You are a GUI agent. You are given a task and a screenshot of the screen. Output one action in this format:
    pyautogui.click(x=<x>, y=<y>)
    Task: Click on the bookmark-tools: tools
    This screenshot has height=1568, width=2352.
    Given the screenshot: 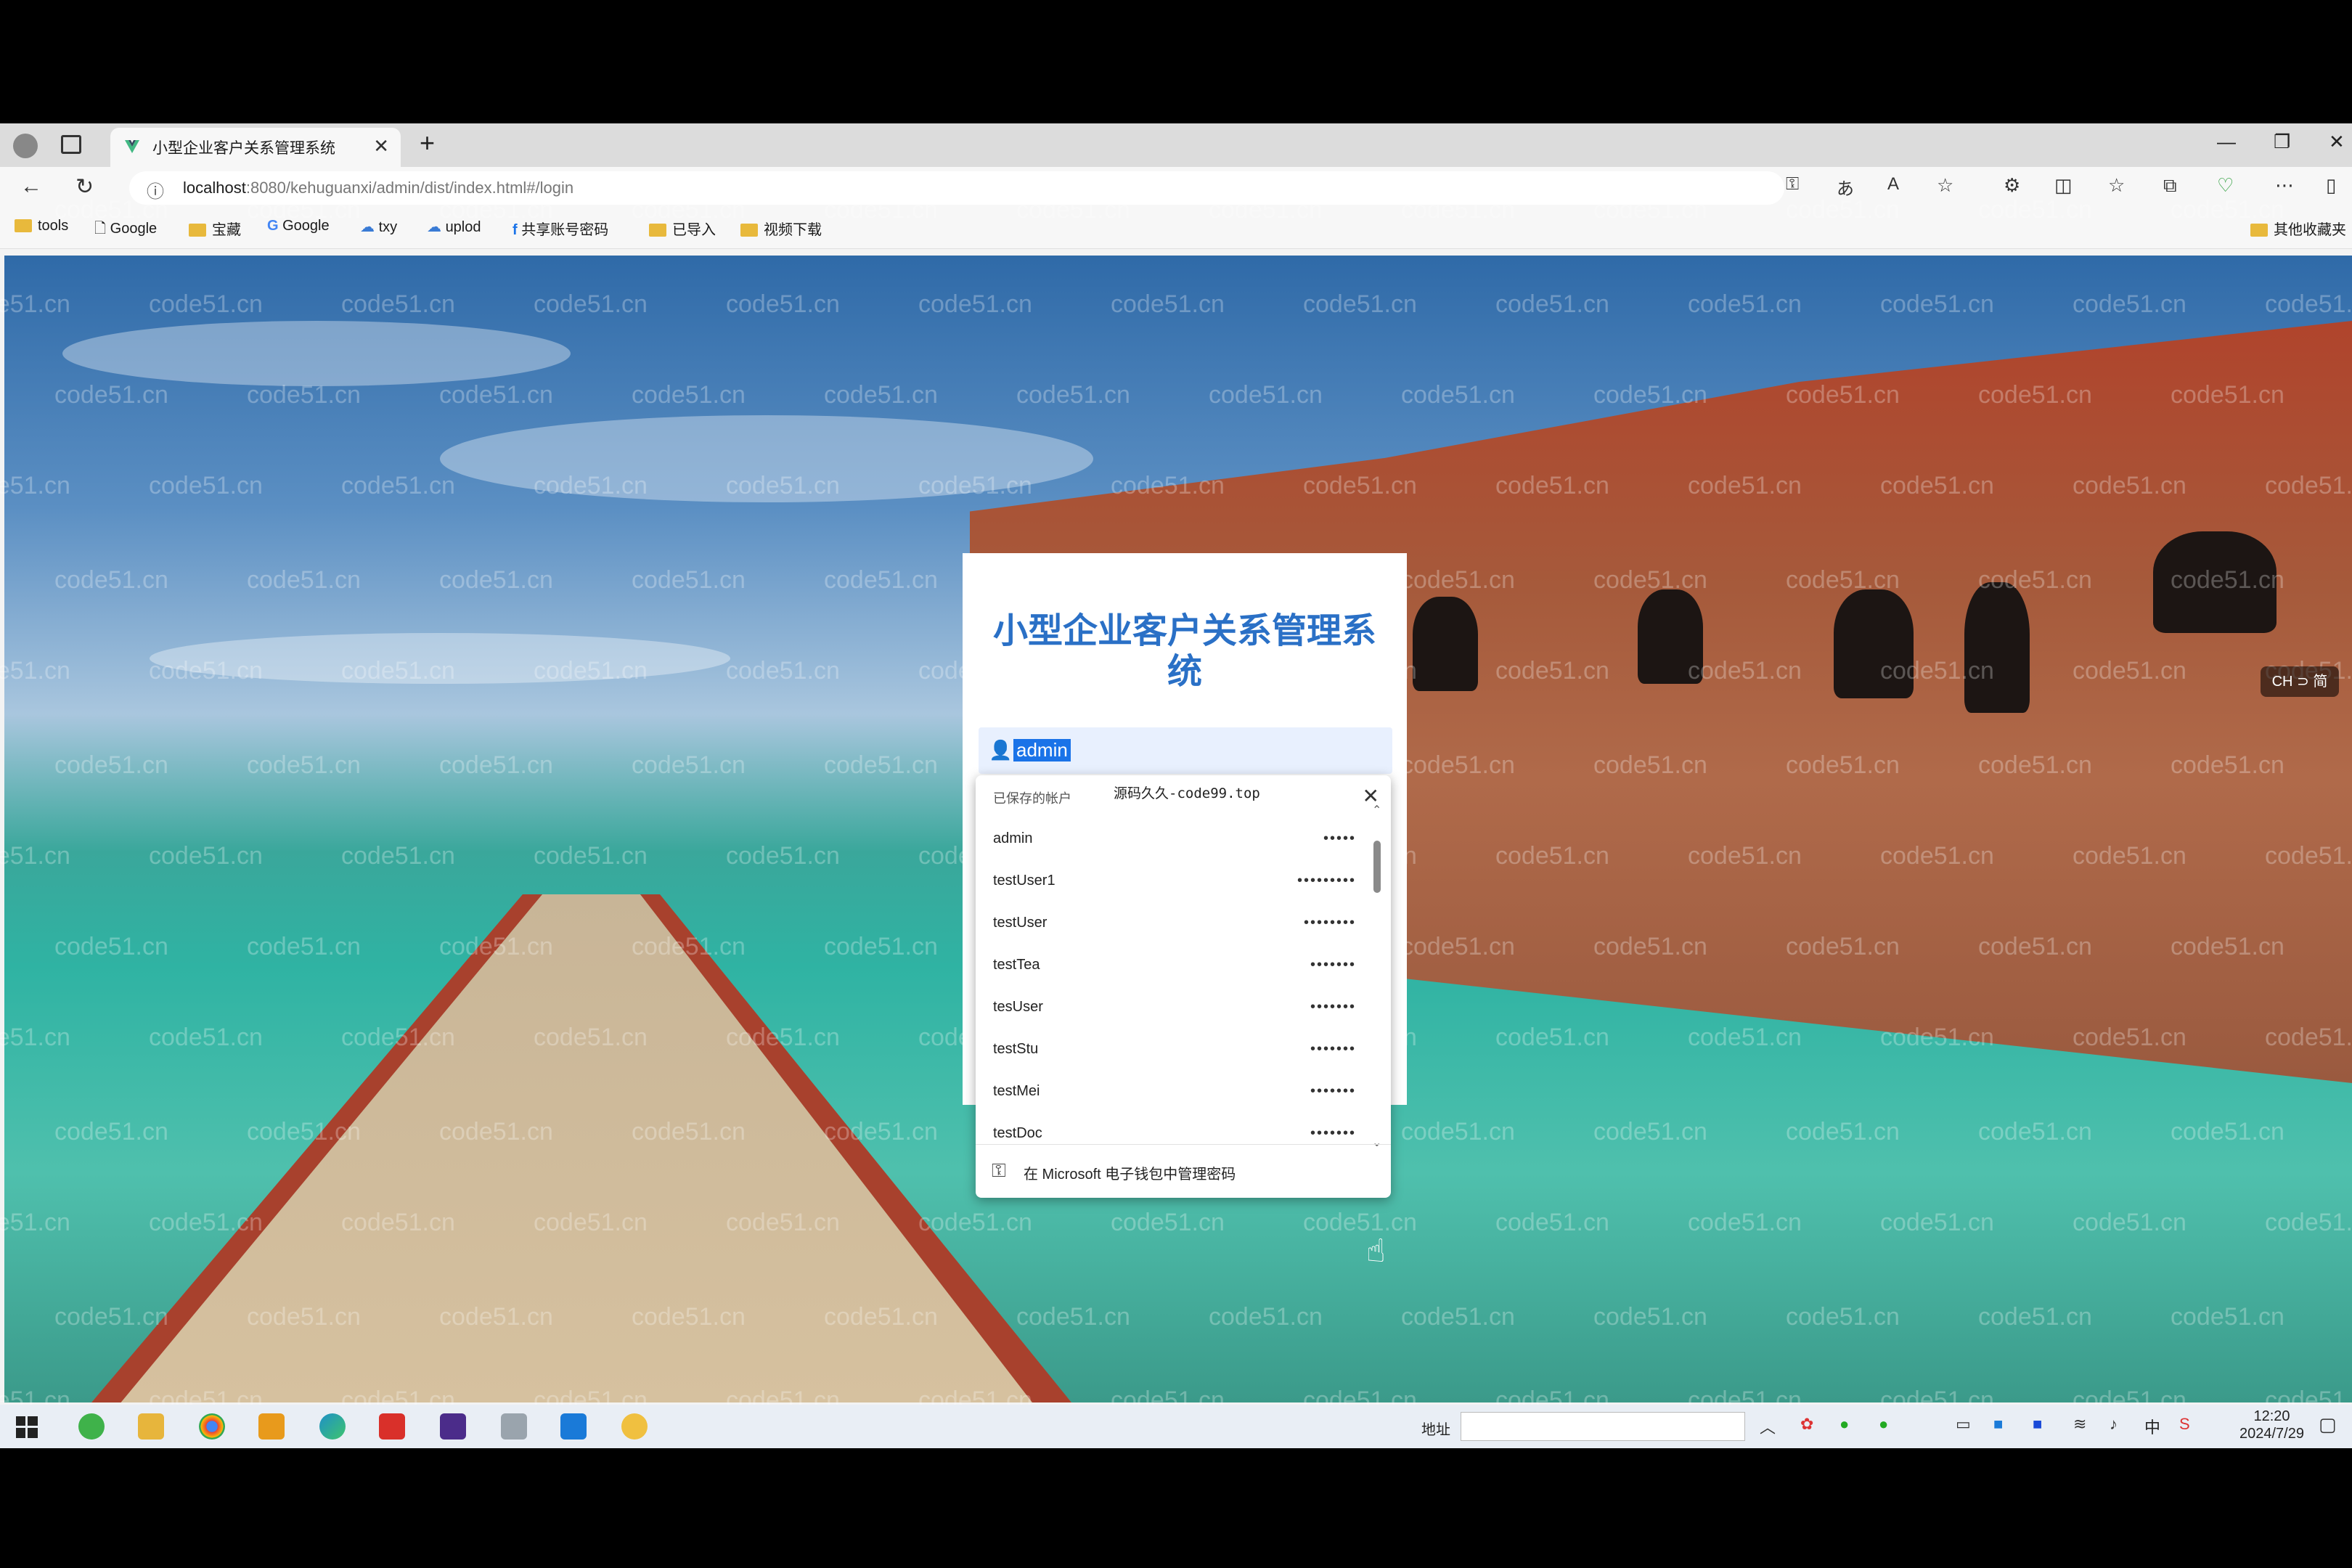 What is the action you would take?
    pyautogui.click(x=42, y=226)
    